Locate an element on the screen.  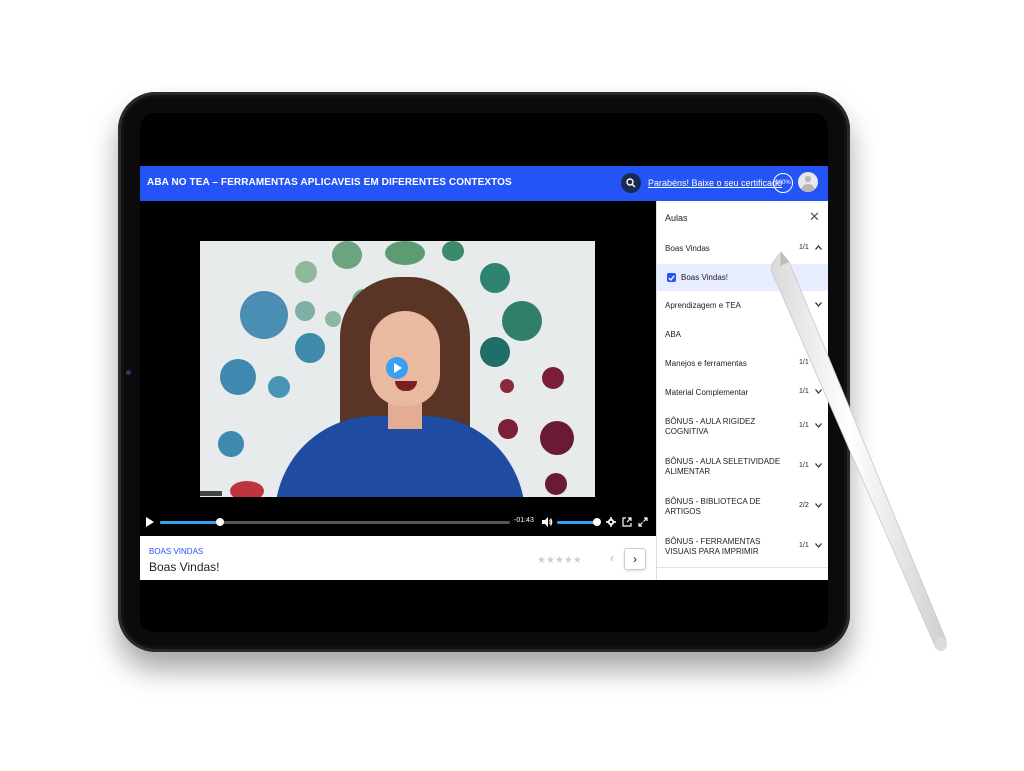
module-count: 2/2 is located at coordinates (804, 505).